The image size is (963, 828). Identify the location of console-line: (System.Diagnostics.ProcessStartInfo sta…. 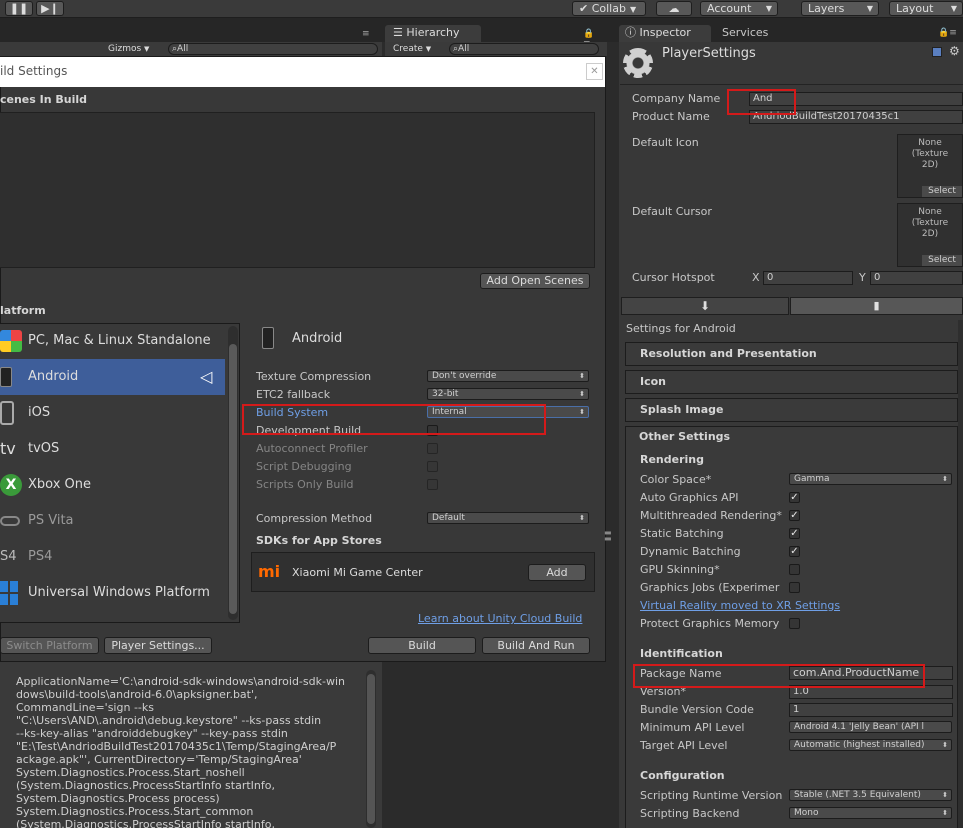
(145, 823).